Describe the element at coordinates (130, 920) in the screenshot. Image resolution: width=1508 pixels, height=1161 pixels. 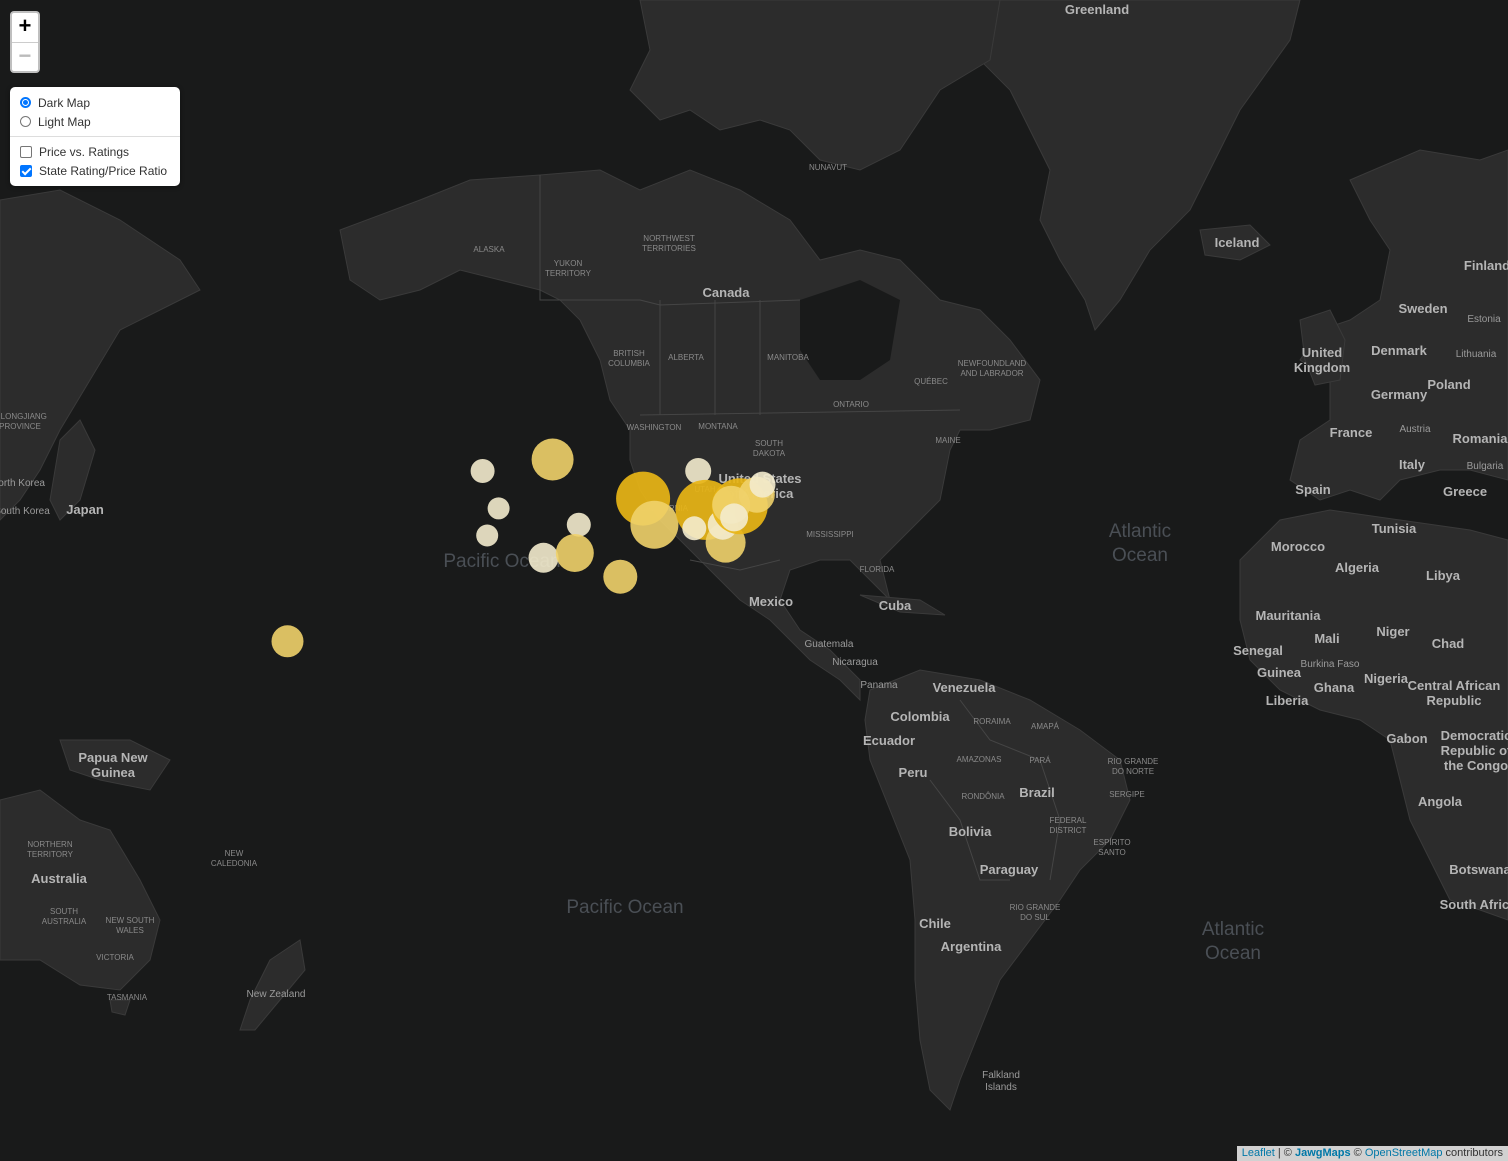
I see `region-label: NEW SOUTH` at that location.